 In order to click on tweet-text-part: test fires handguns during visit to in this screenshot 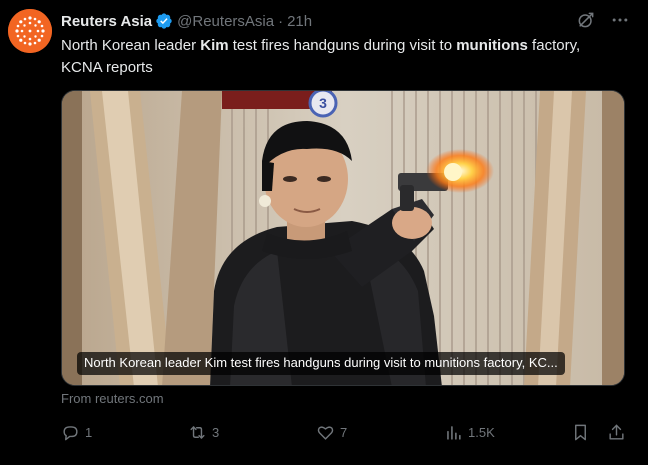, I will do `click(342, 45)`.